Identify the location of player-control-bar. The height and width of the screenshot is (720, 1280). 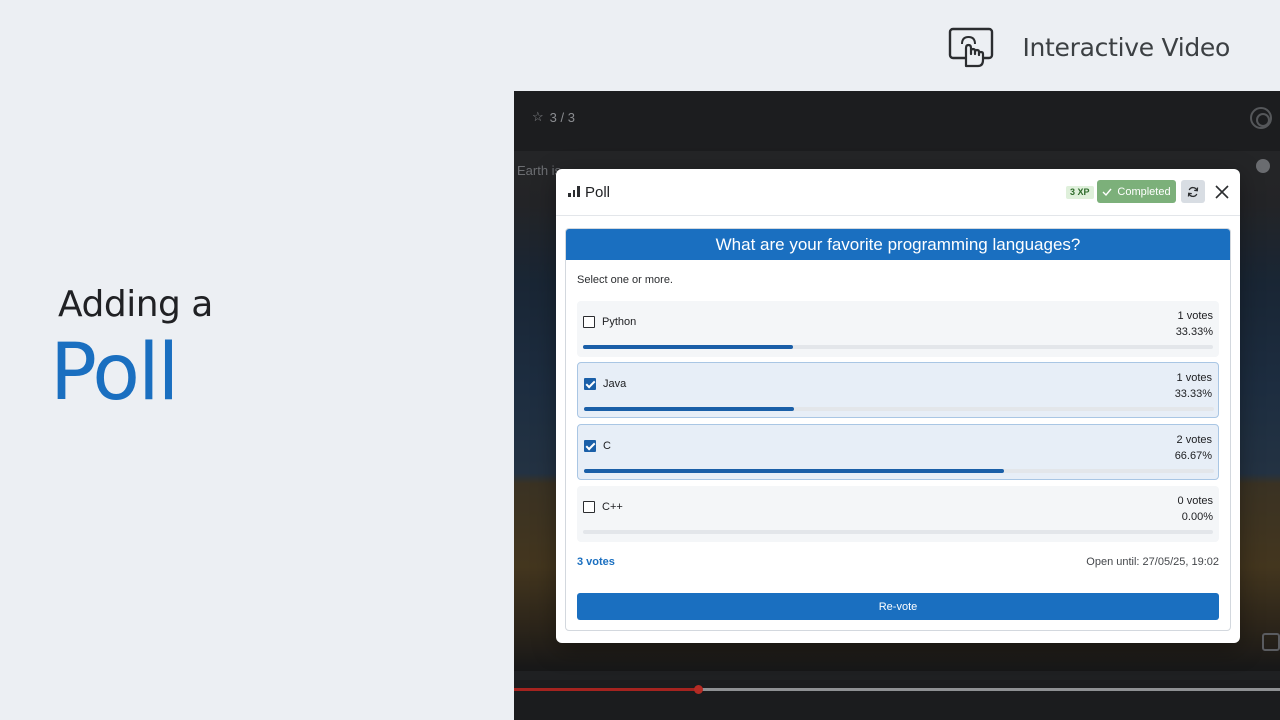
(897, 700).